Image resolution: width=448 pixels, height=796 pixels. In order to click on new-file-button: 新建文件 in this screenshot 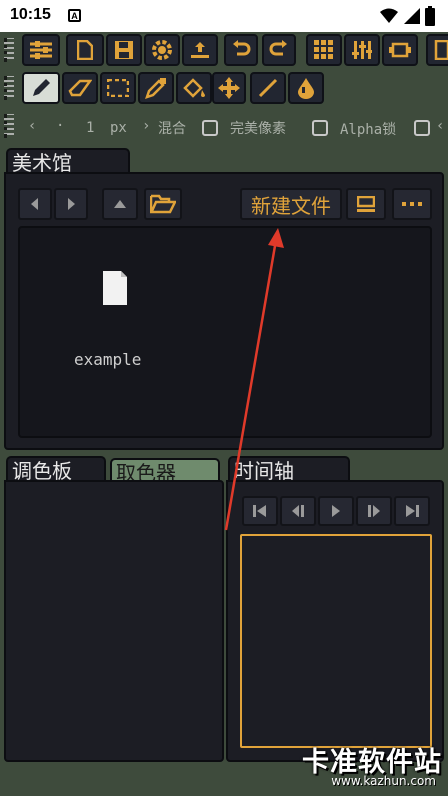, I will do `click(291, 204)`.